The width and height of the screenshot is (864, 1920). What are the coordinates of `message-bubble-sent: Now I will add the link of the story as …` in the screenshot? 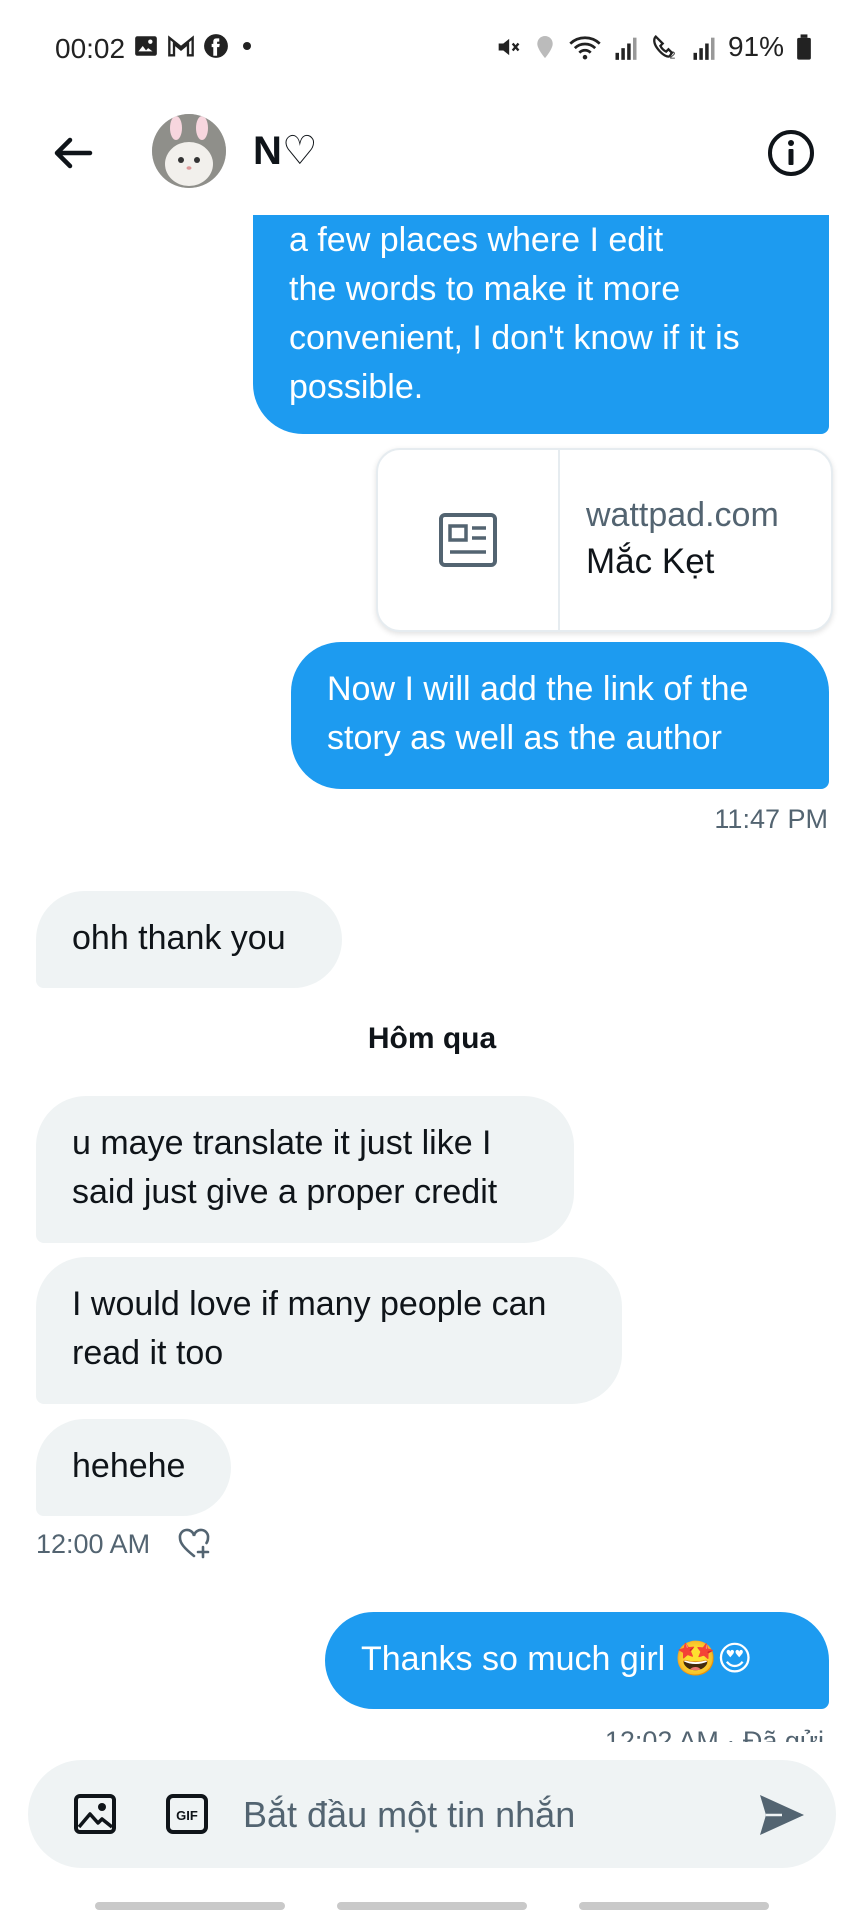 It's located at (560, 715).